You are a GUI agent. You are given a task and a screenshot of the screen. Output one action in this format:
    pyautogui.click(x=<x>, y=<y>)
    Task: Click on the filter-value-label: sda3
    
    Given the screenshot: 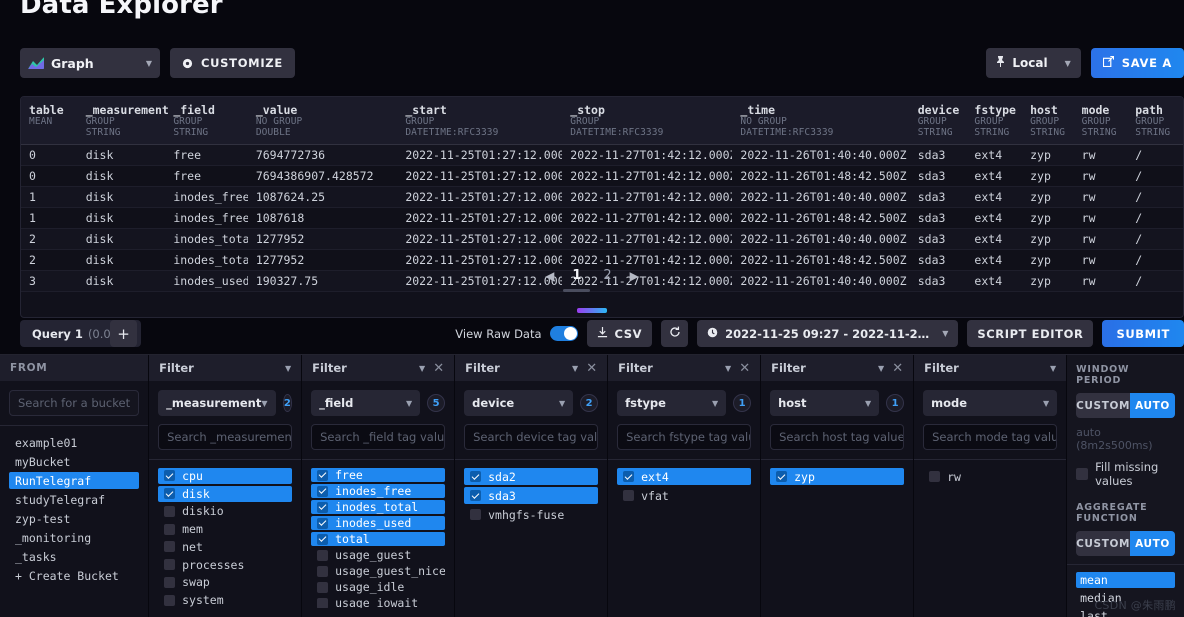 What is the action you would take?
    pyautogui.click(x=502, y=495)
    